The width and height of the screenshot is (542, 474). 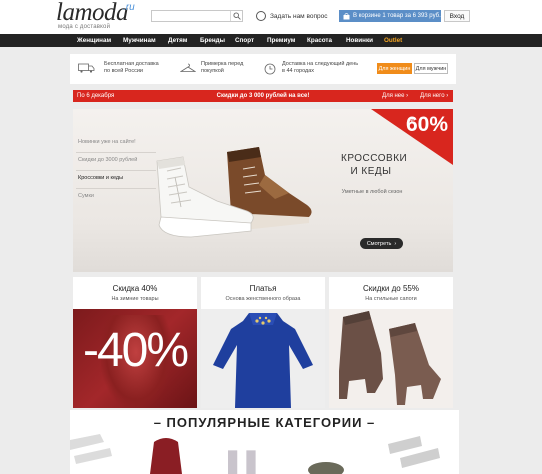 I want to click on section-title: – ПОПУЛЯРНЫЕ КАТЕГОРИИ –, so click(x=264, y=422).